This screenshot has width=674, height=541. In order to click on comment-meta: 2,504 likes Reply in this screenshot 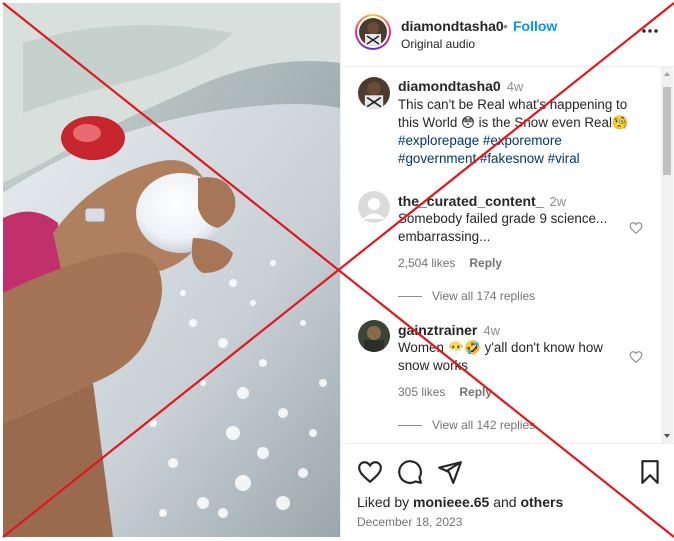, I will do `click(457, 263)`.